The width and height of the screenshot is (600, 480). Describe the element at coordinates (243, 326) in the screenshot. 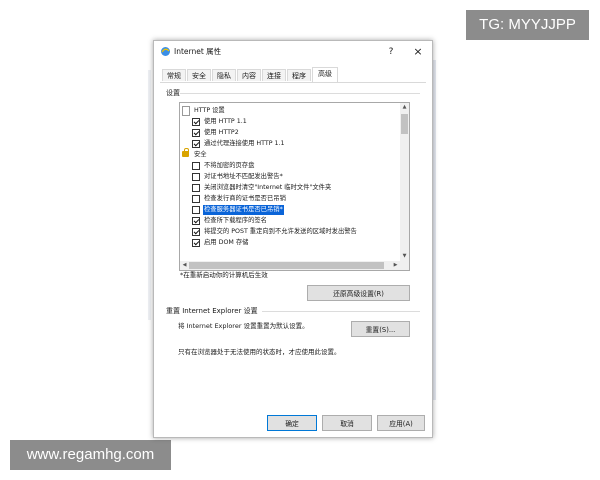

I see `reset-description: 将 Internet Explorer 设置重置为默认设置。` at that location.